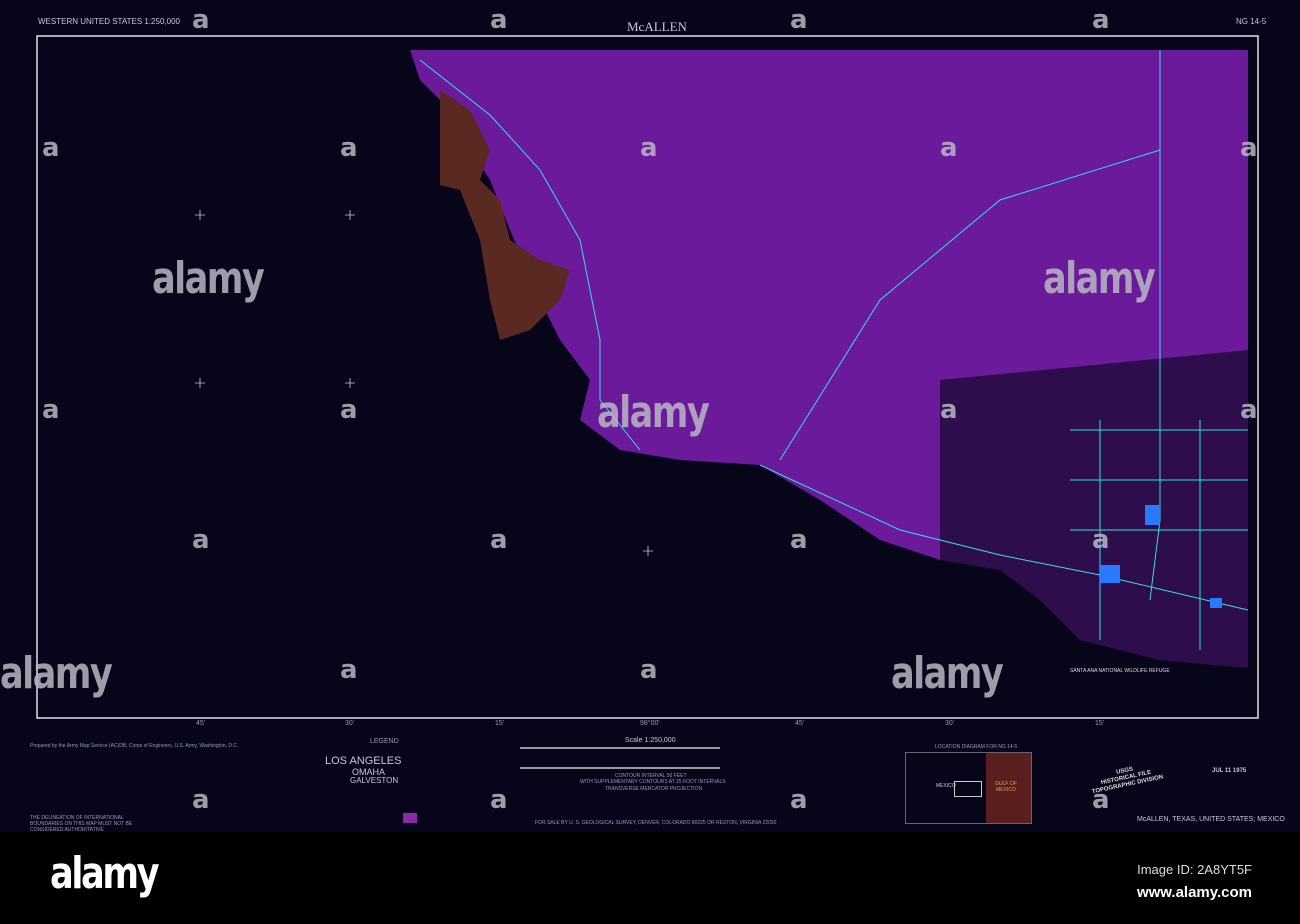 Image resolution: width=1300 pixels, height=924 pixels. I want to click on legend-title: LEGEND, so click(384, 741).